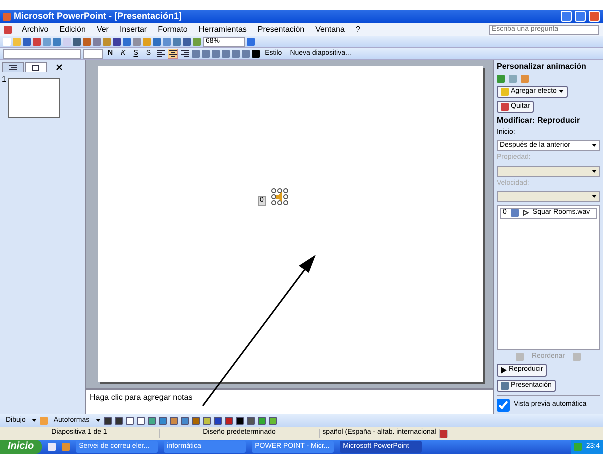 The width and height of the screenshot is (603, 454). What do you see at coordinates (42, 53) in the screenshot?
I see `font-name-field` at bounding box center [42, 53].